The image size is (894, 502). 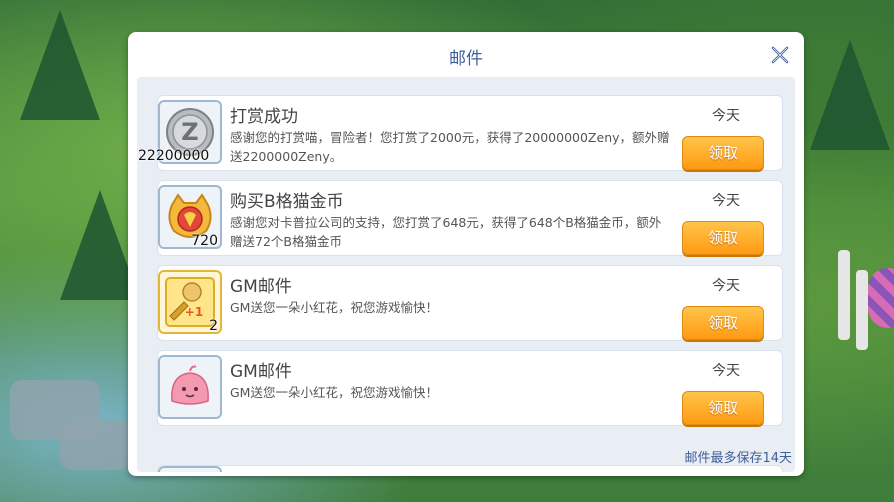 I want to click on close-icon, so click(x=780, y=55).